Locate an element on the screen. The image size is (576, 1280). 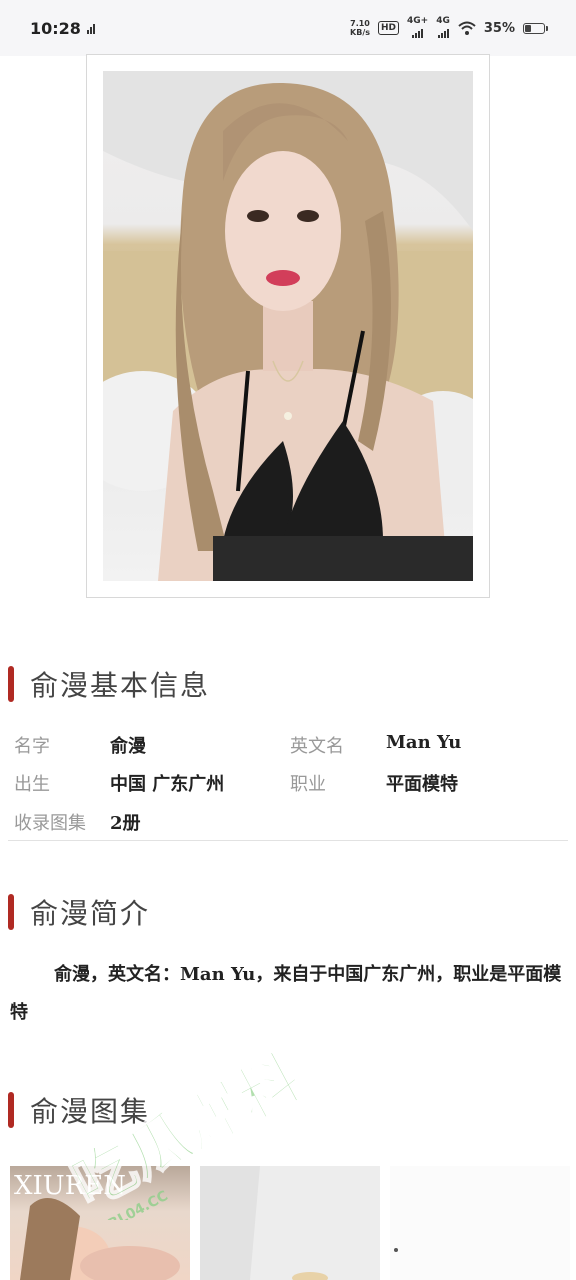
name-label: 名字 is located at coordinates (32, 746).